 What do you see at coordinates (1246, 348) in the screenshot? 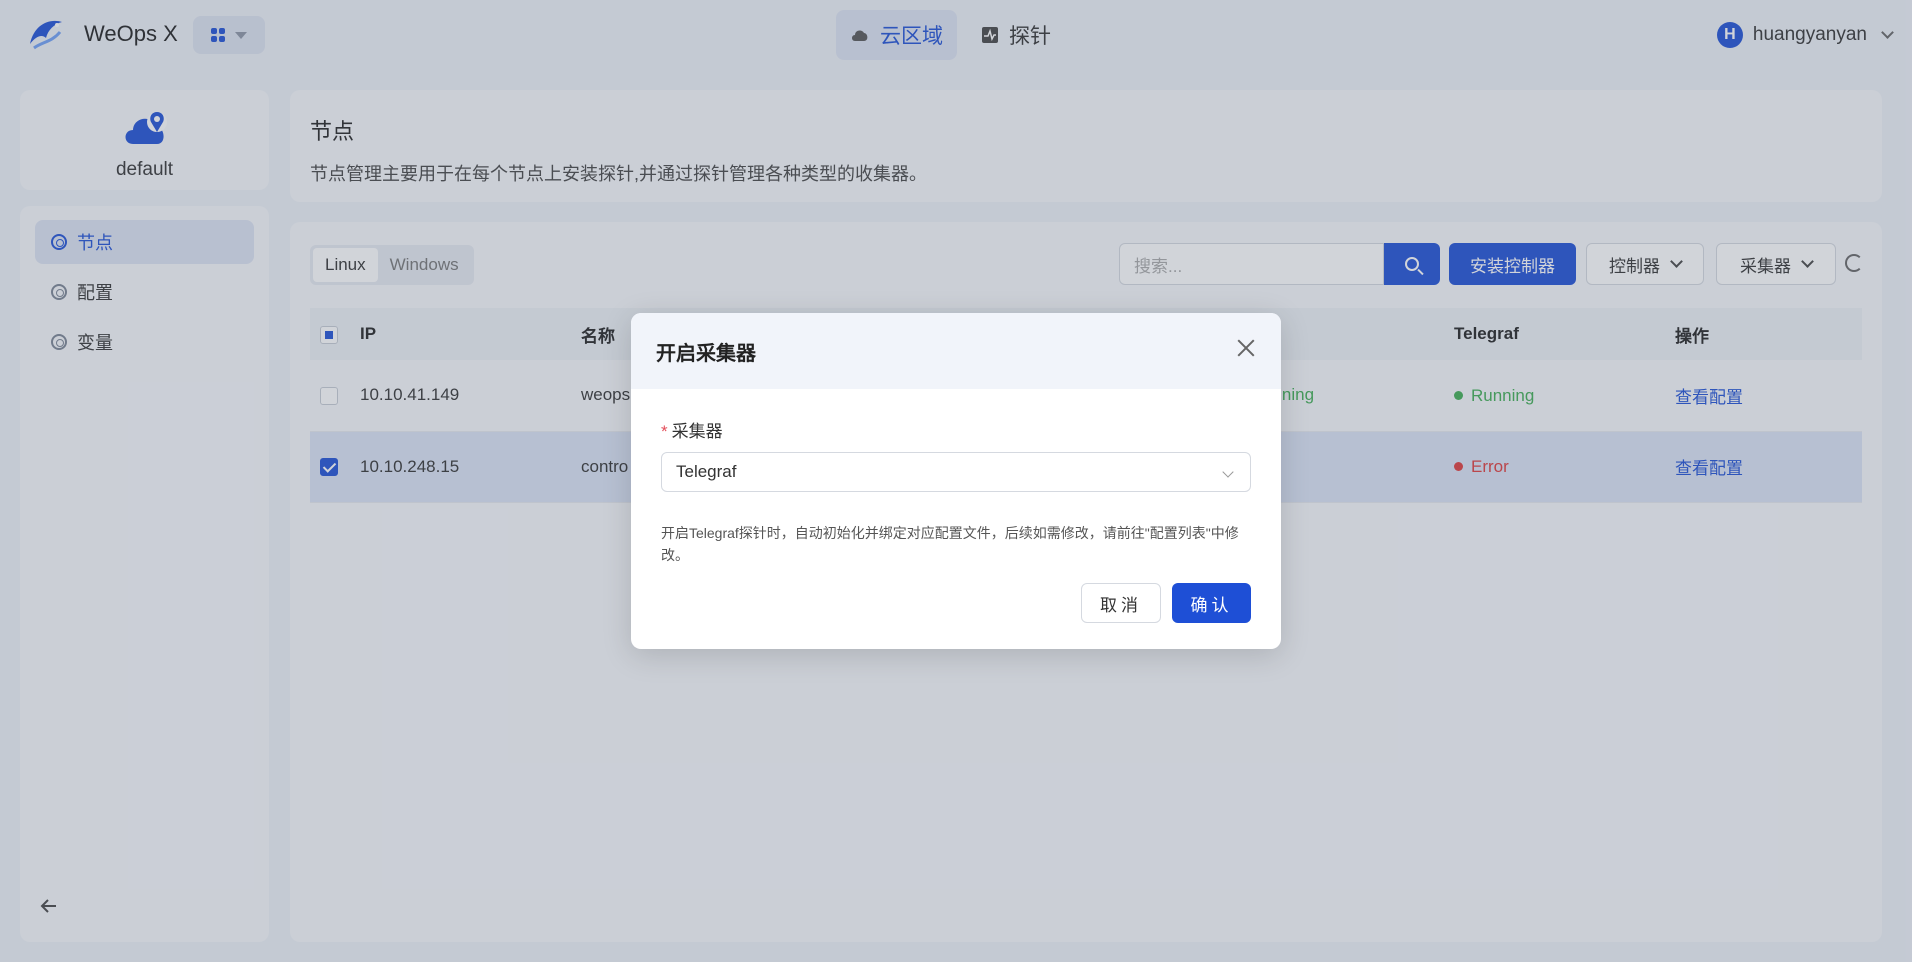
I see `close-icon` at bounding box center [1246, 348].